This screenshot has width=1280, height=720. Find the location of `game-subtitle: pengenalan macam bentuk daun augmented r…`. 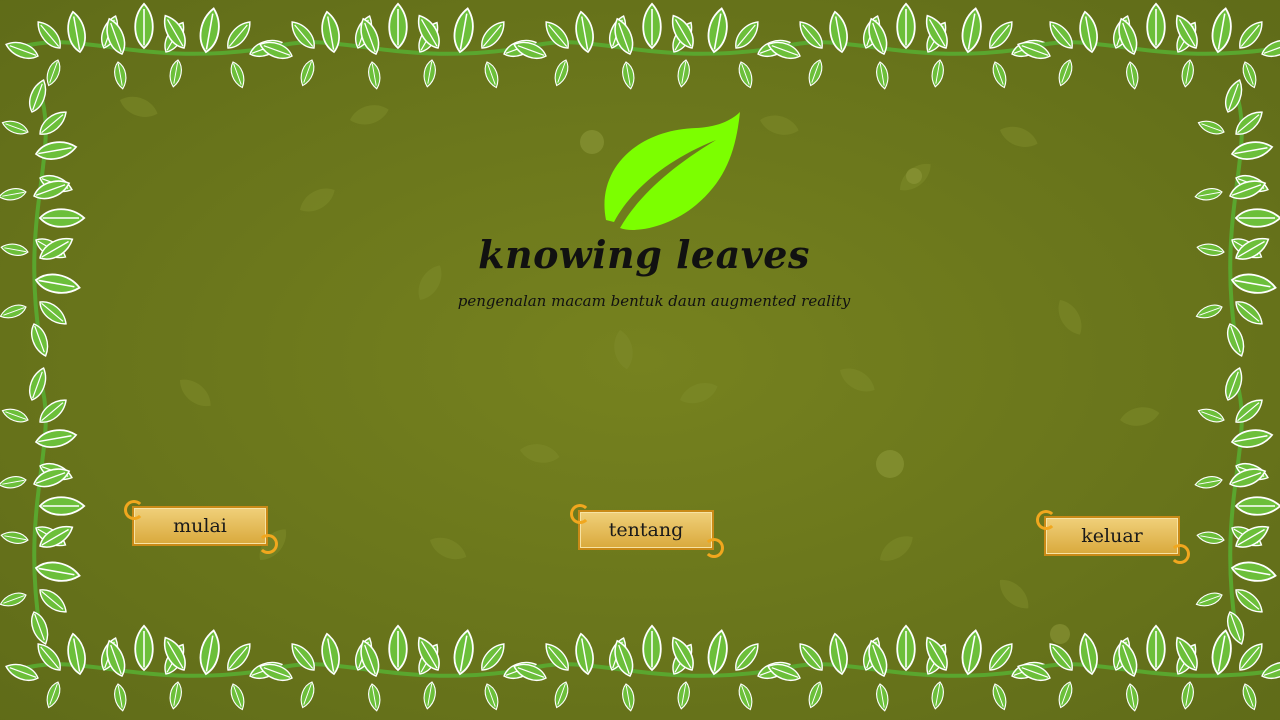

game-subtitle: pengenalan macam bentuk daun augmented r… is located at coordinates (654, 301).